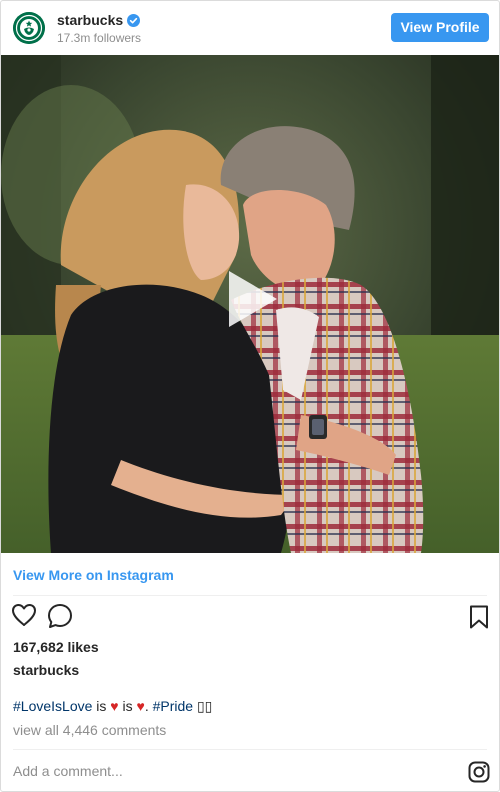 The height and width of the screenshot is (792, 500). Describe the element at coordinates (134, 20) in the screenshot. I see `verified-badge-icon` at that location.